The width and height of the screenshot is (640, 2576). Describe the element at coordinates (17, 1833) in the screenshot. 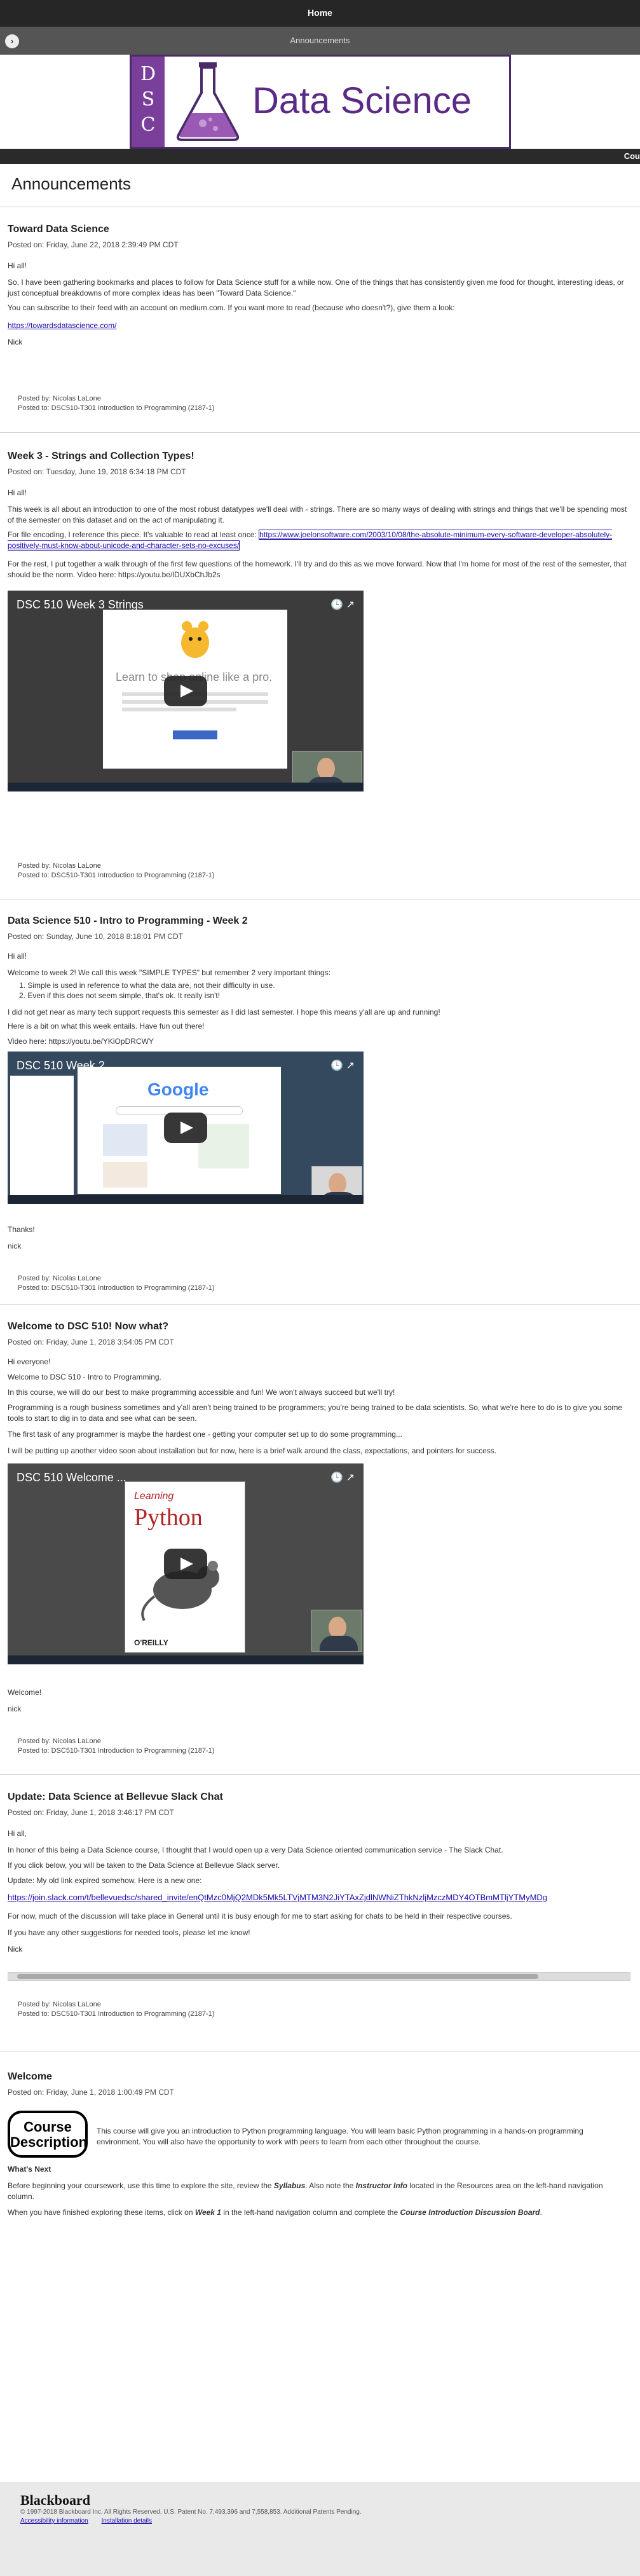

I see `post-greeting: Hi all,` at that location.